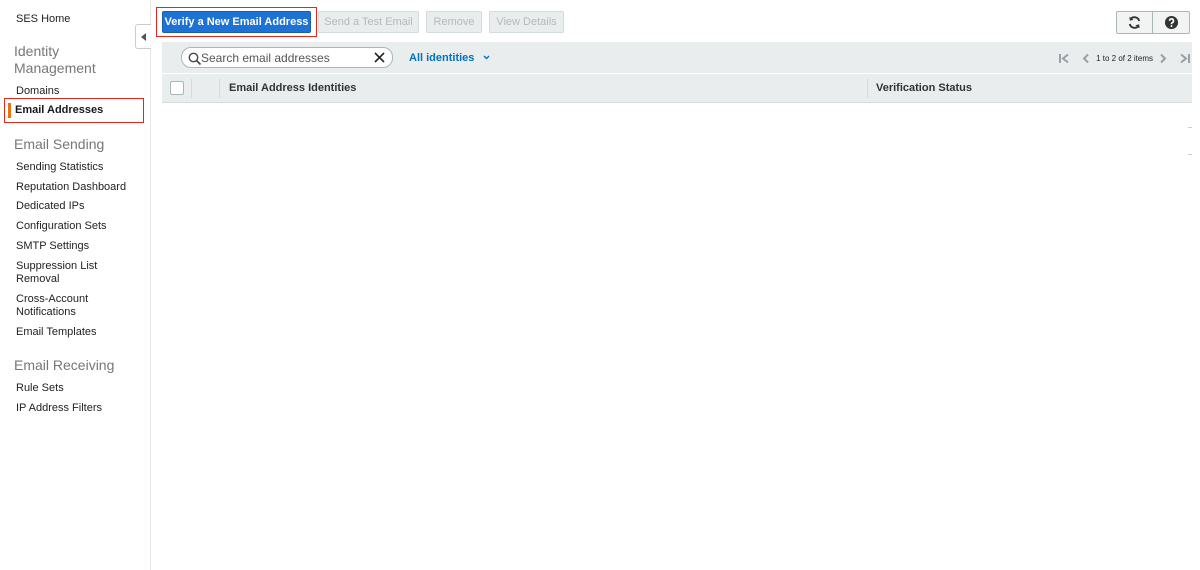 The image size is (1200, 570). Describe the element at coordinates (368, 22) in the screenshot. I see `send-test-email-button: Send a Test Email` at that location.